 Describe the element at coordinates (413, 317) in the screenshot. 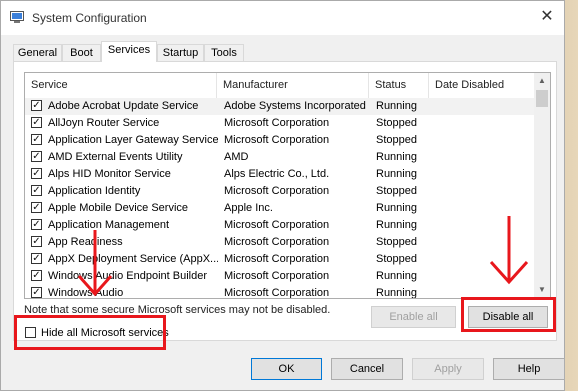

I see `enable-all-button: Enable all` at that location.